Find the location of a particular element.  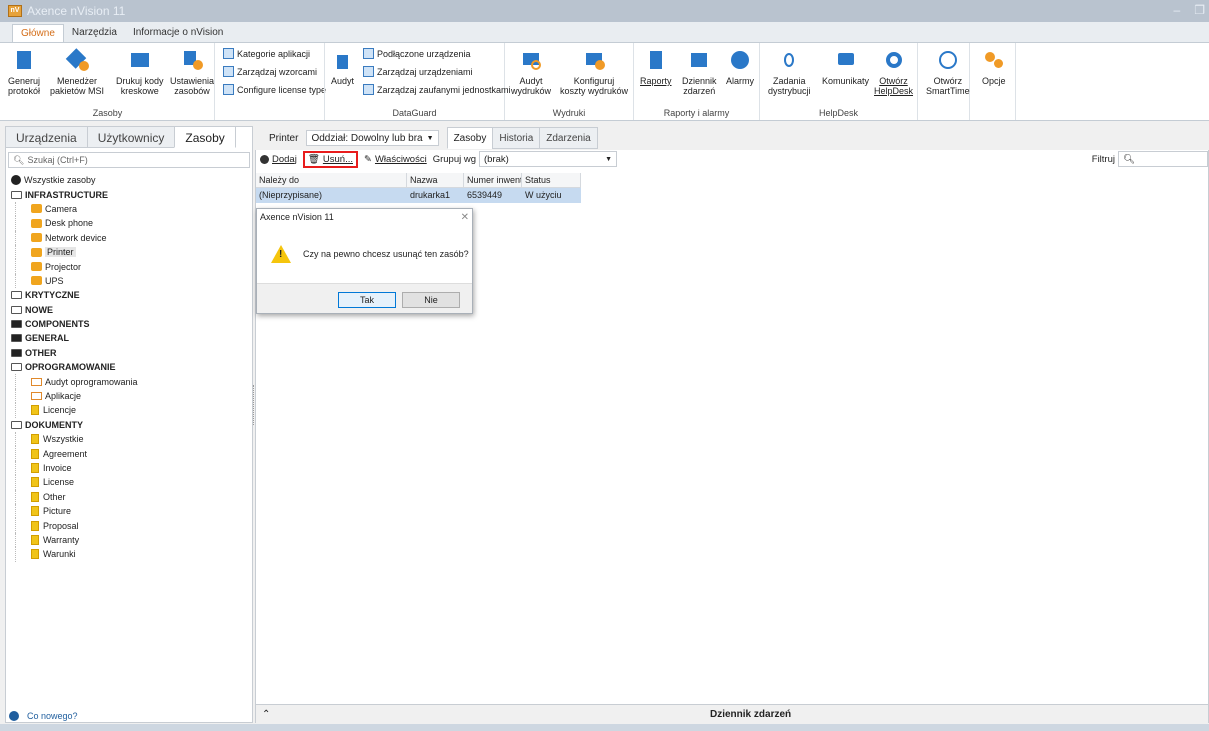

tab-uzytkownicy: Użytkownicy is located at coordinates (131, 137).